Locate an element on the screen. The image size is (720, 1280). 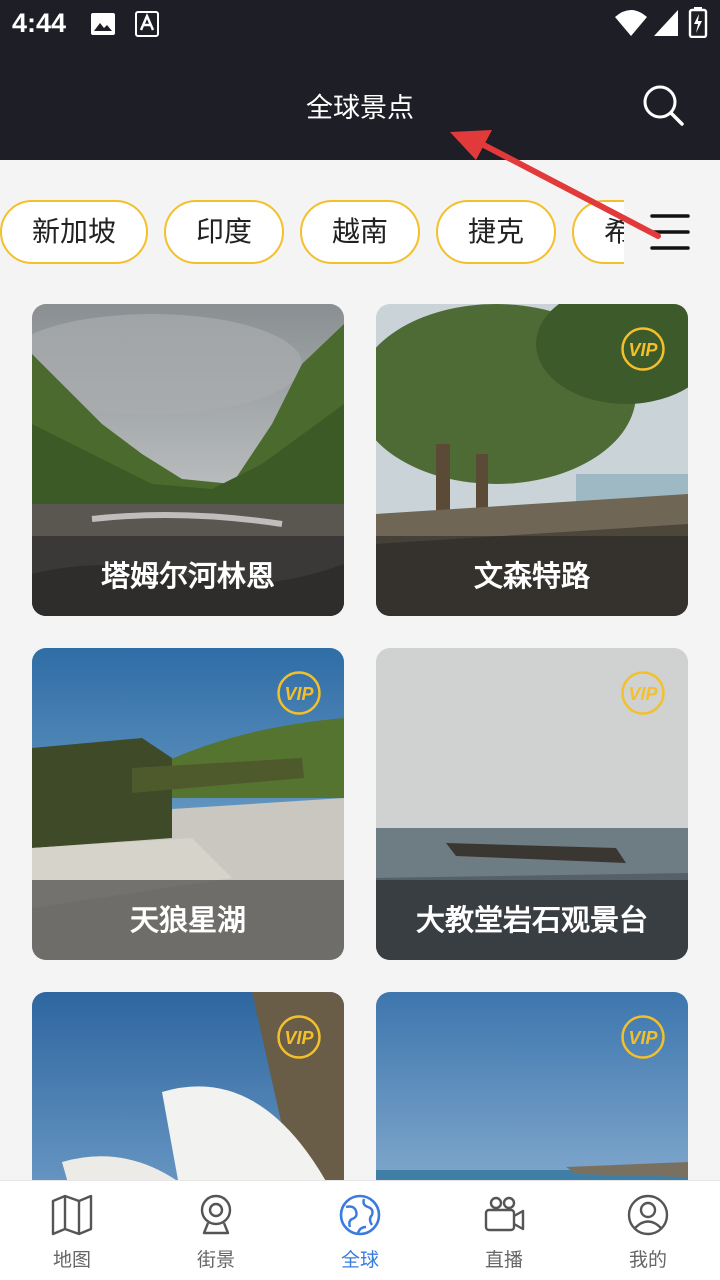
scenic-card: VIP 文森特路 is located at coordinates (532, 460).